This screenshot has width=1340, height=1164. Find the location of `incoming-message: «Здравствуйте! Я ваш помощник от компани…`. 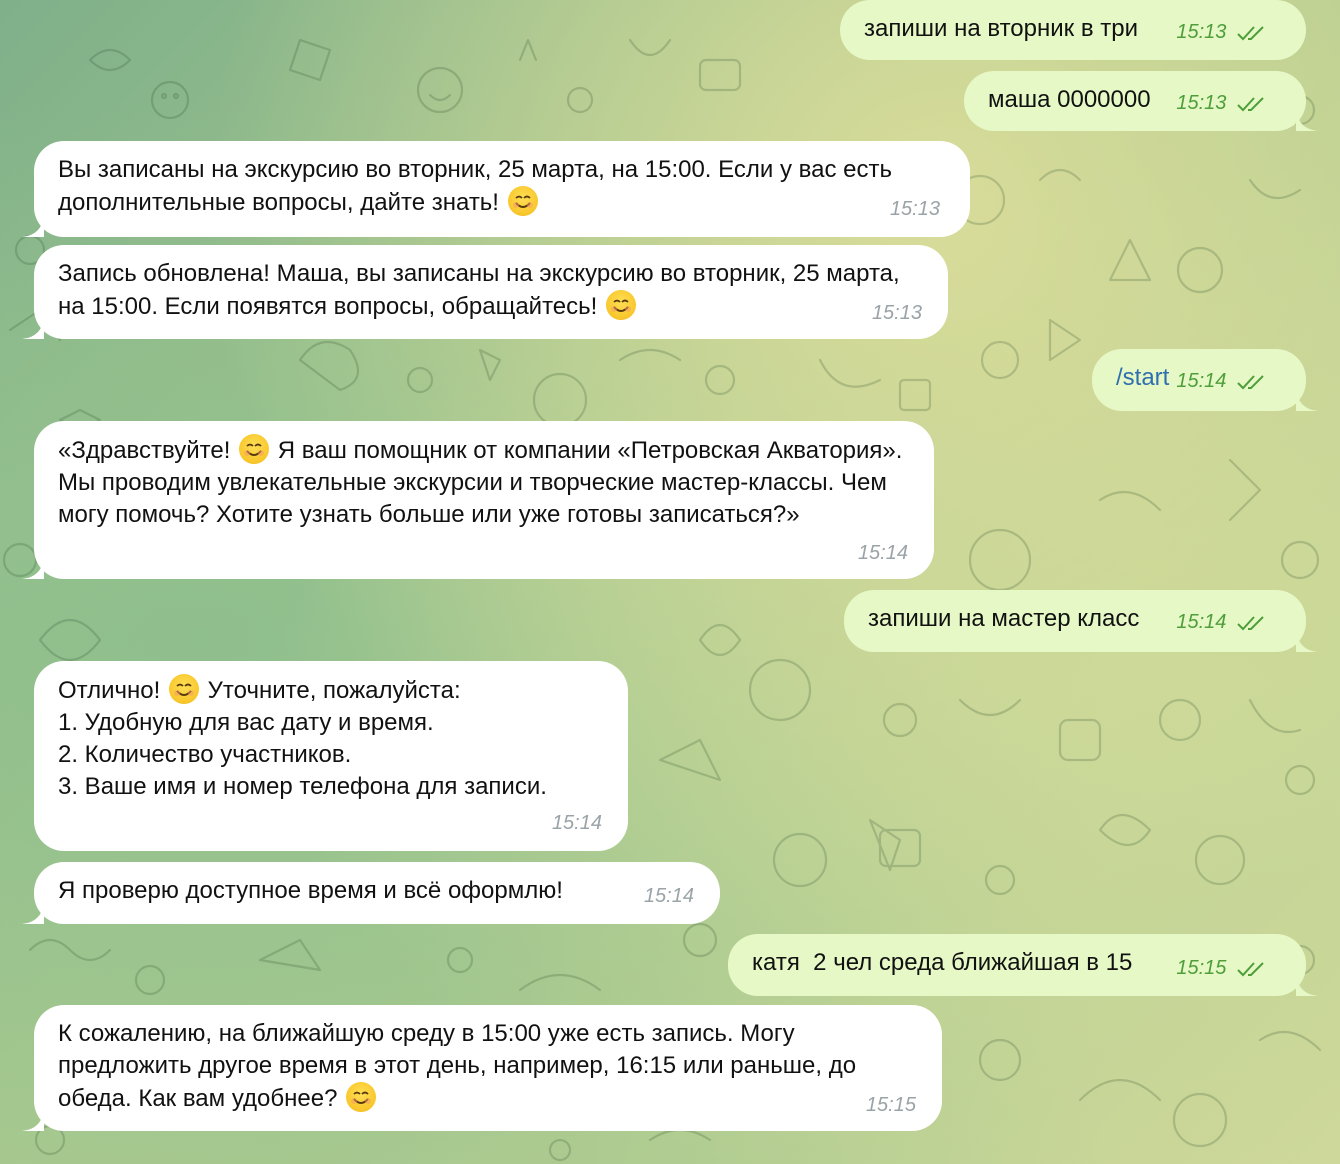

incoming-message: «Здравствуйте! Я ваш помощник от компани… is located at coordinates (478, 500).